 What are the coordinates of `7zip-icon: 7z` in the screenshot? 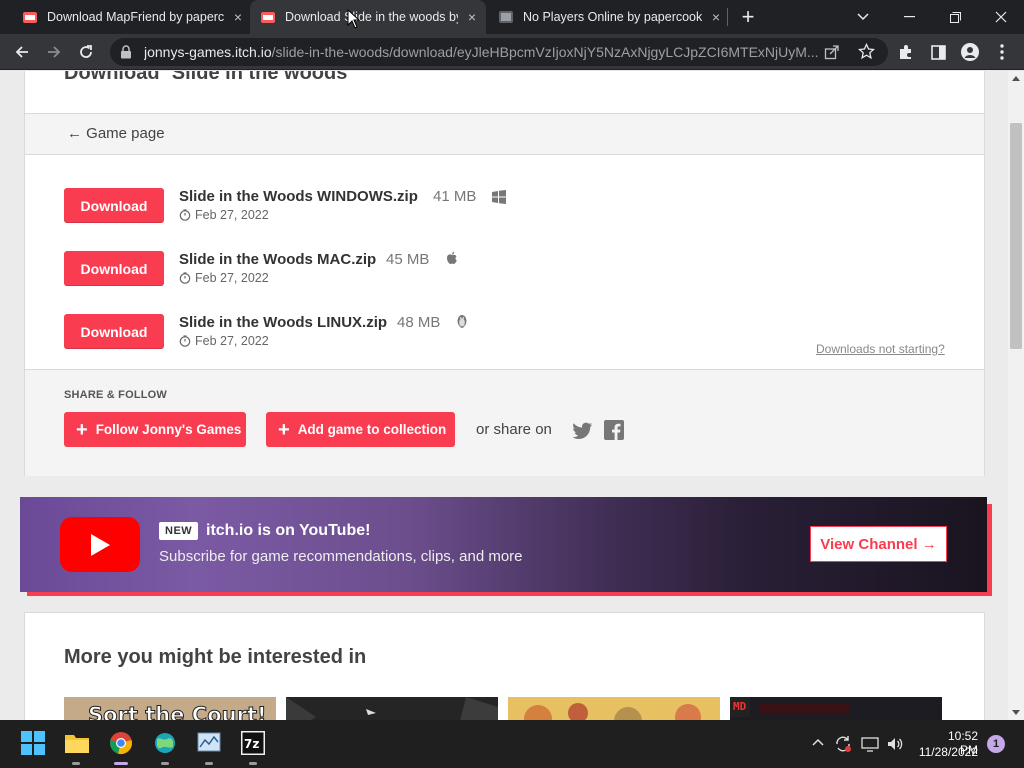 It's located at (253, 743).